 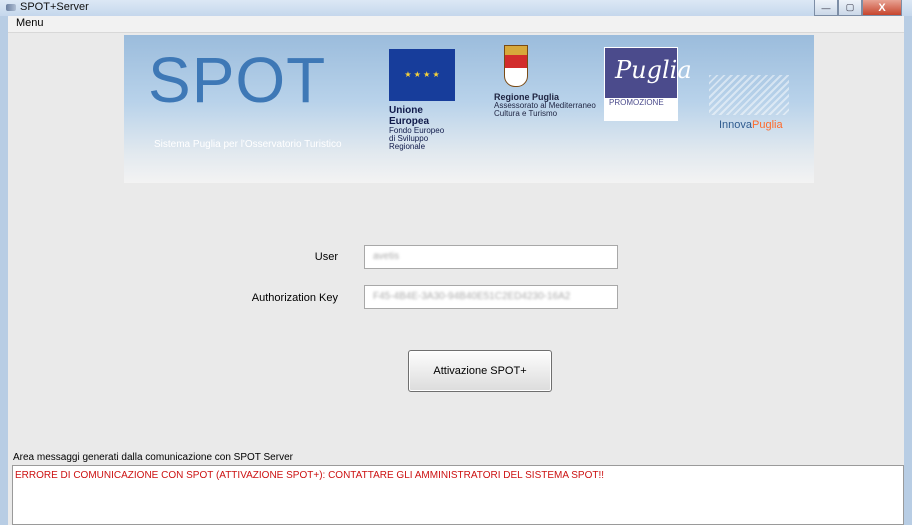 I want to click on close-icon: X, so click(x=882, y=7).